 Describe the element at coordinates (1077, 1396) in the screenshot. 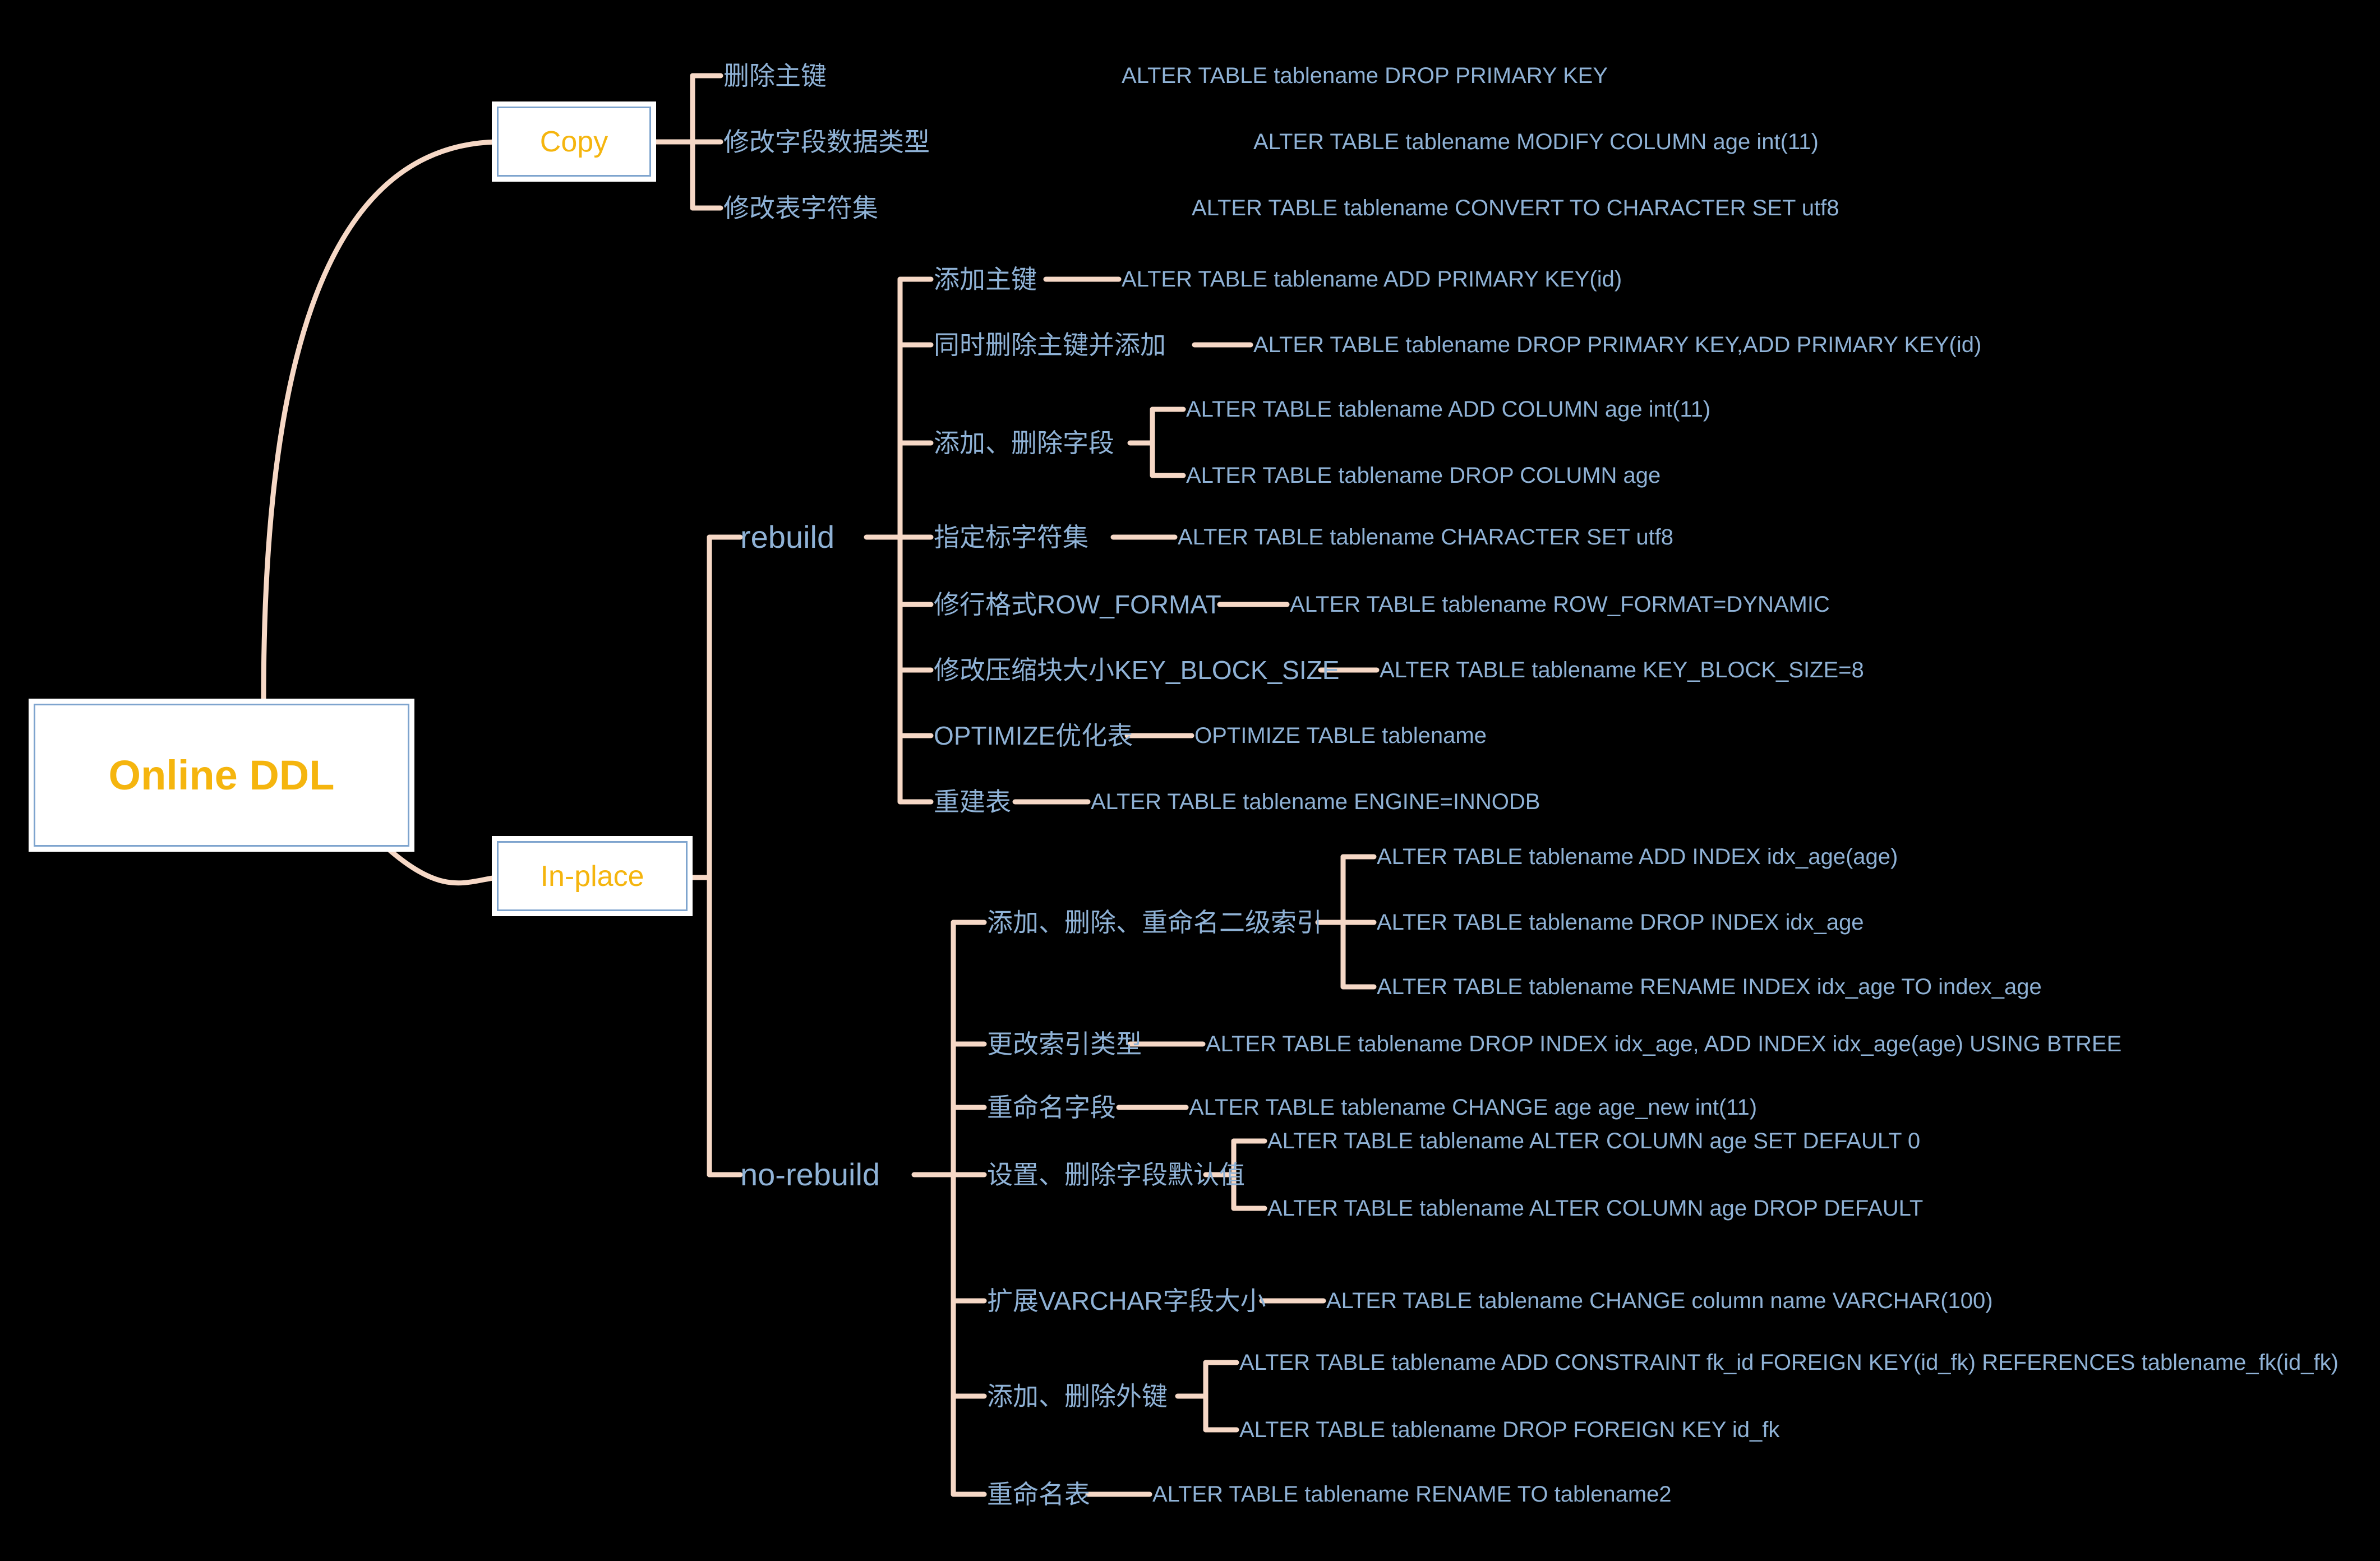

I see `topic-label: 添加、删除外键` at that location.